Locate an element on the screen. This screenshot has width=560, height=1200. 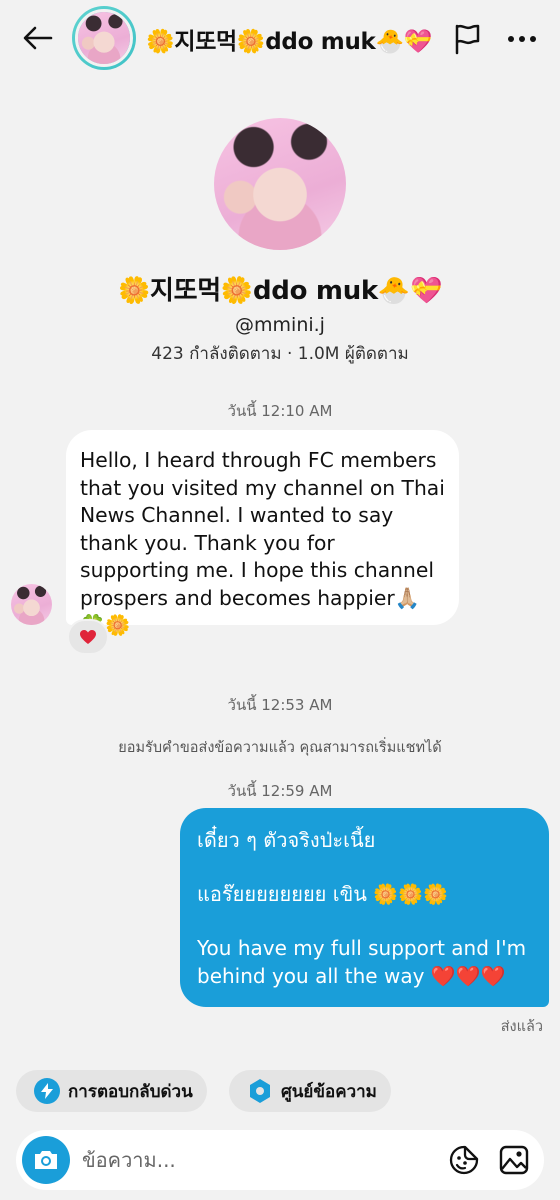
header-avatar is located at coordinates (104, 38).